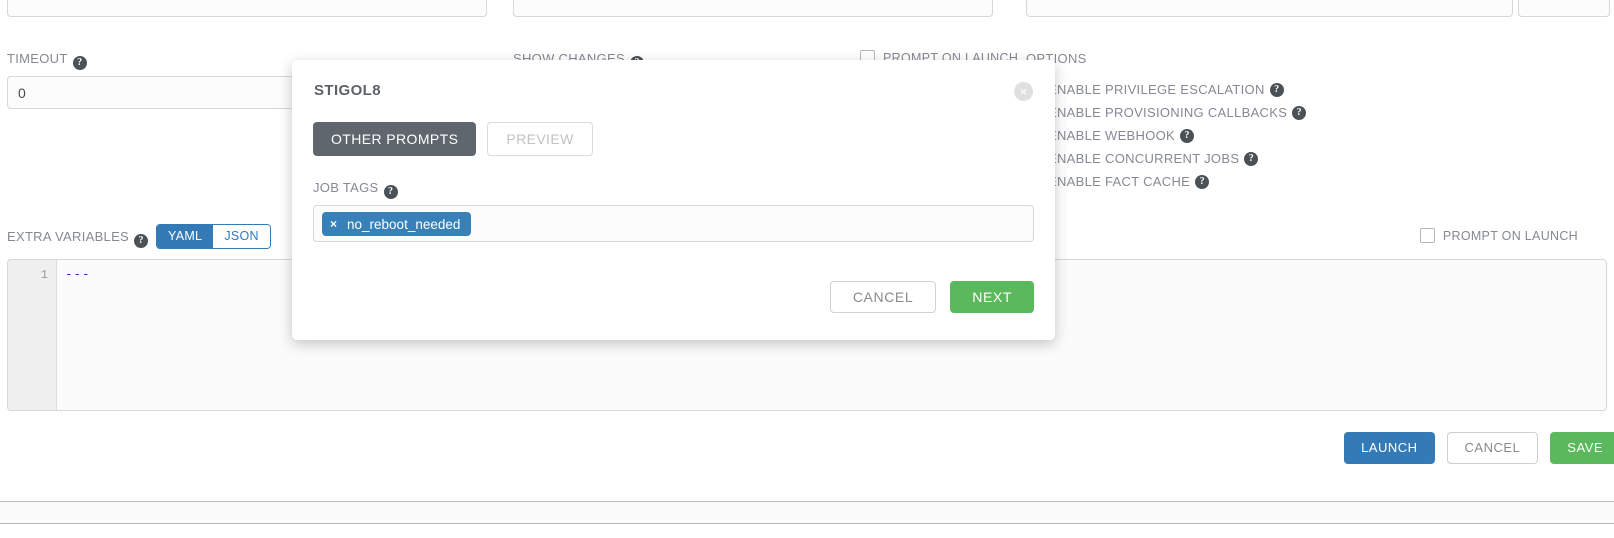  What do you see at coordinates (807, 513) in the screenshot?
I see `footer-bar` at bounding box center [807, 513].